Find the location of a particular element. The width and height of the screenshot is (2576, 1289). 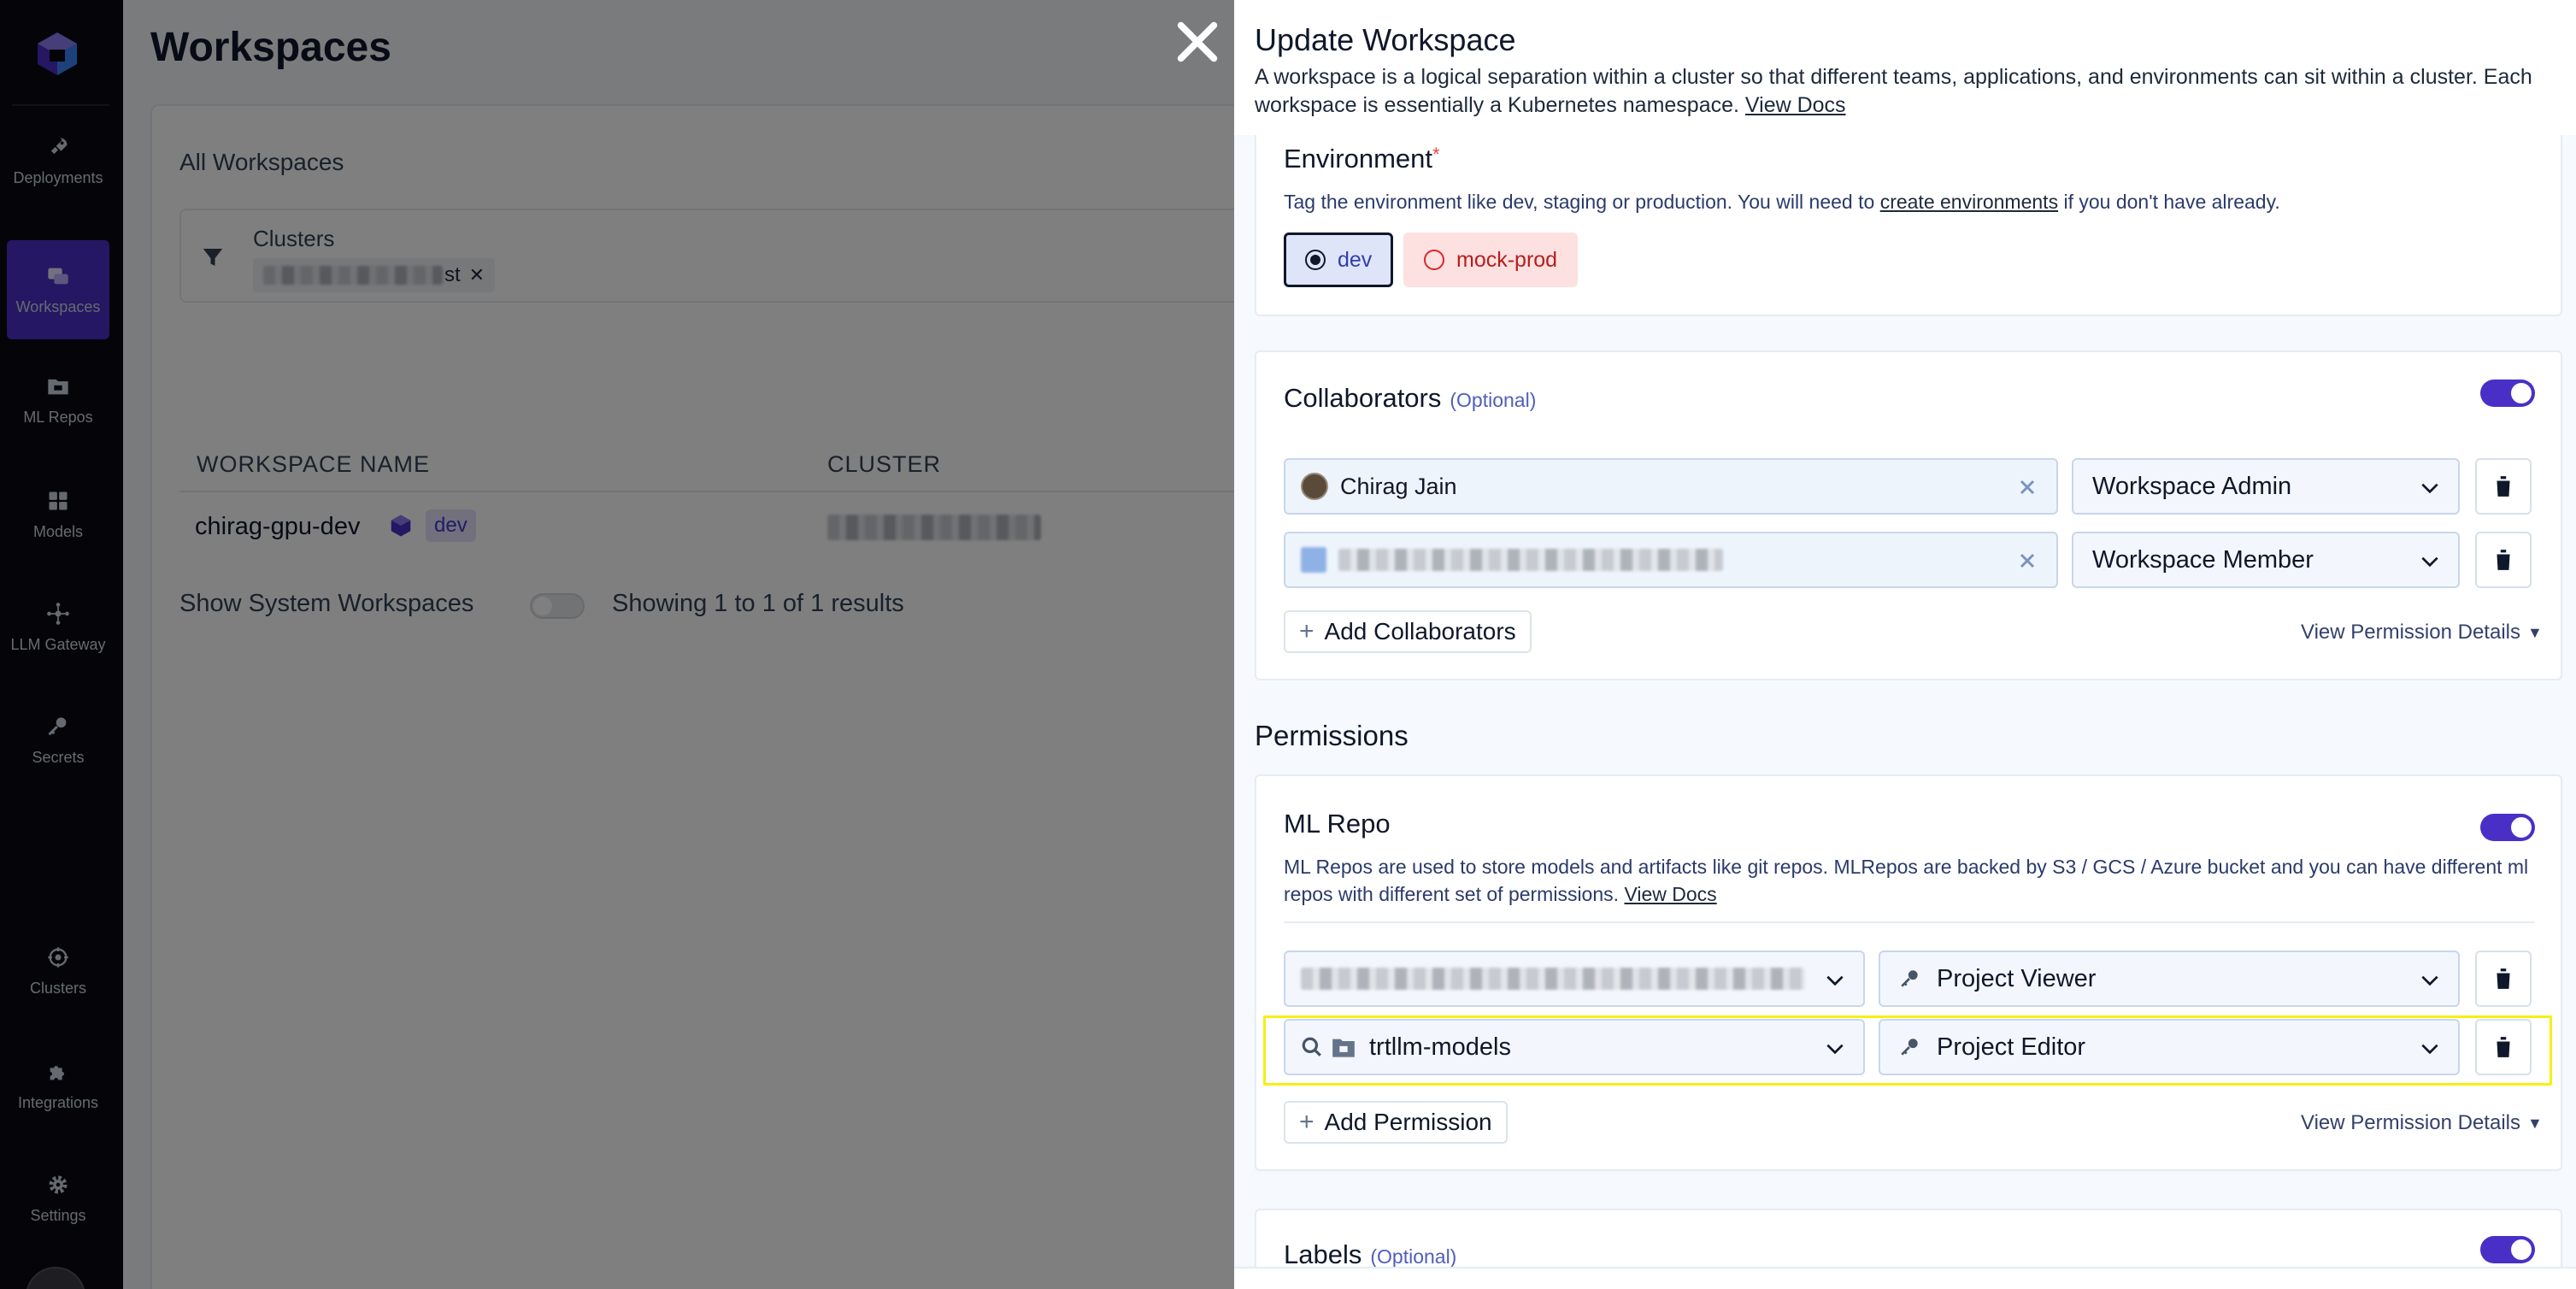

role-value: Workspace Admin is located at coordinates (2192, 486).